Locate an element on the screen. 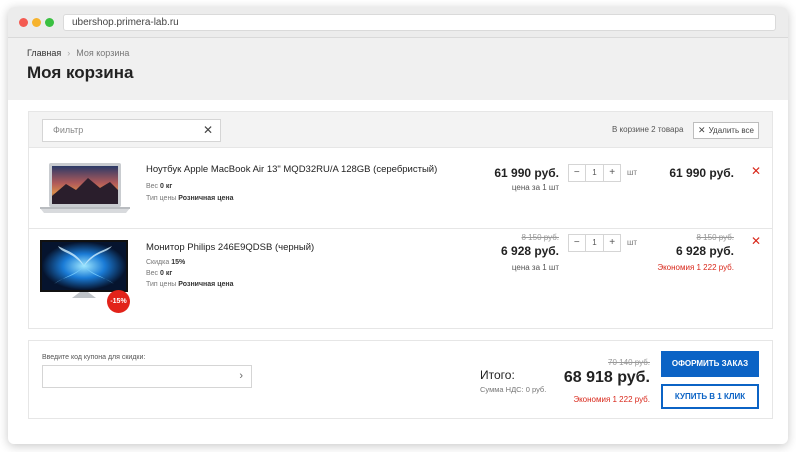 The width and height of the screenshot is (796, 452). breadcrumb: Главная › Моя корзина is located at coordinates (78, 53).